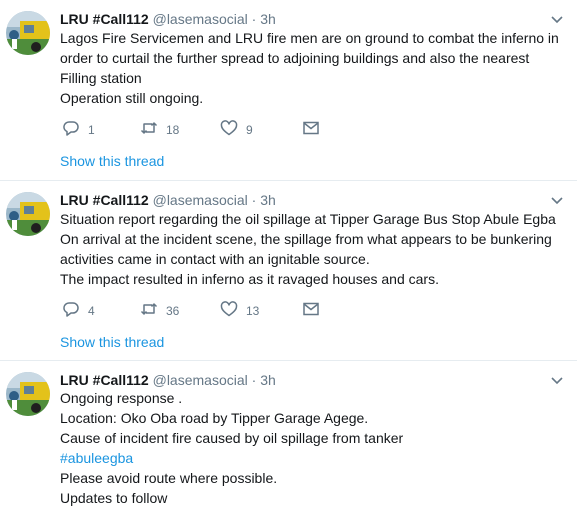  What do you see at coordinates (169, 478) in the screenshot?
I see `tweet-text-line: Please avoid route where possible.` at bounding box center [169, 478].